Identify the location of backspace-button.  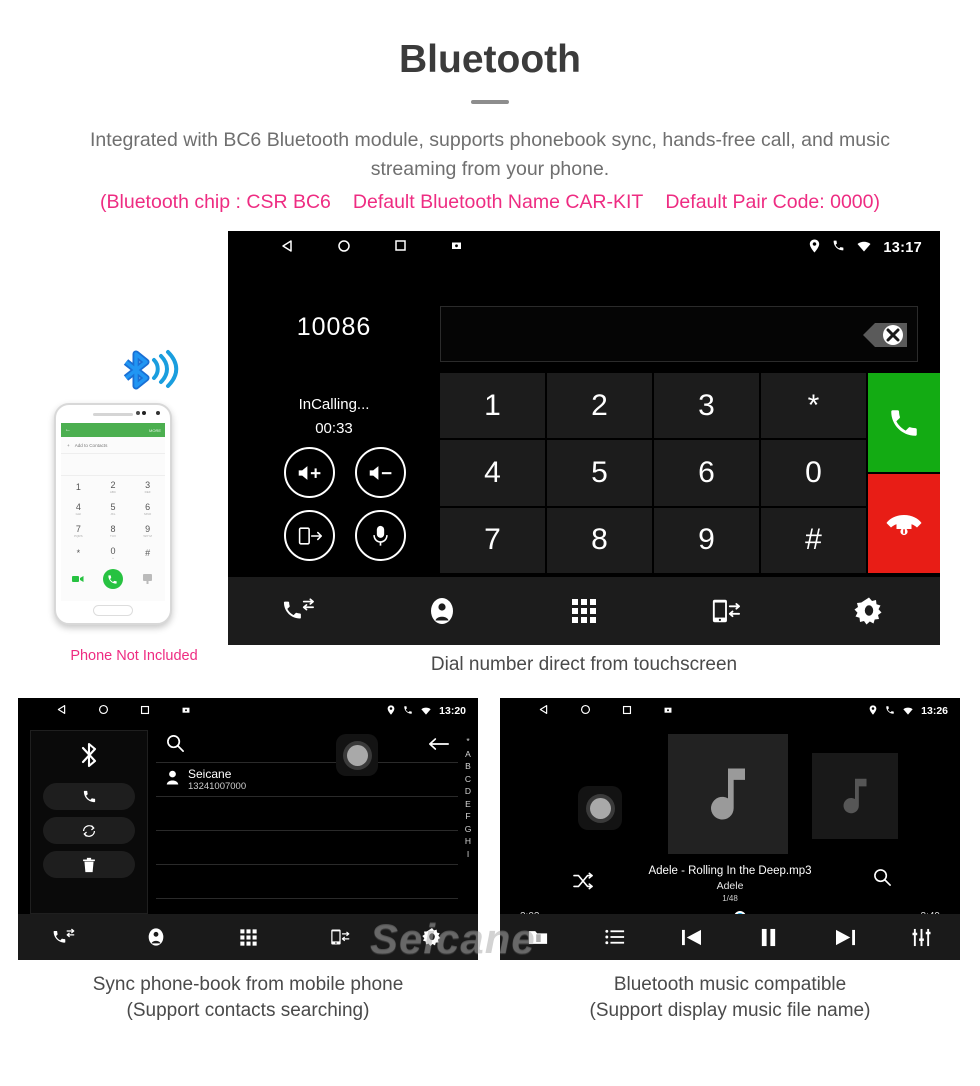
(875, 335).